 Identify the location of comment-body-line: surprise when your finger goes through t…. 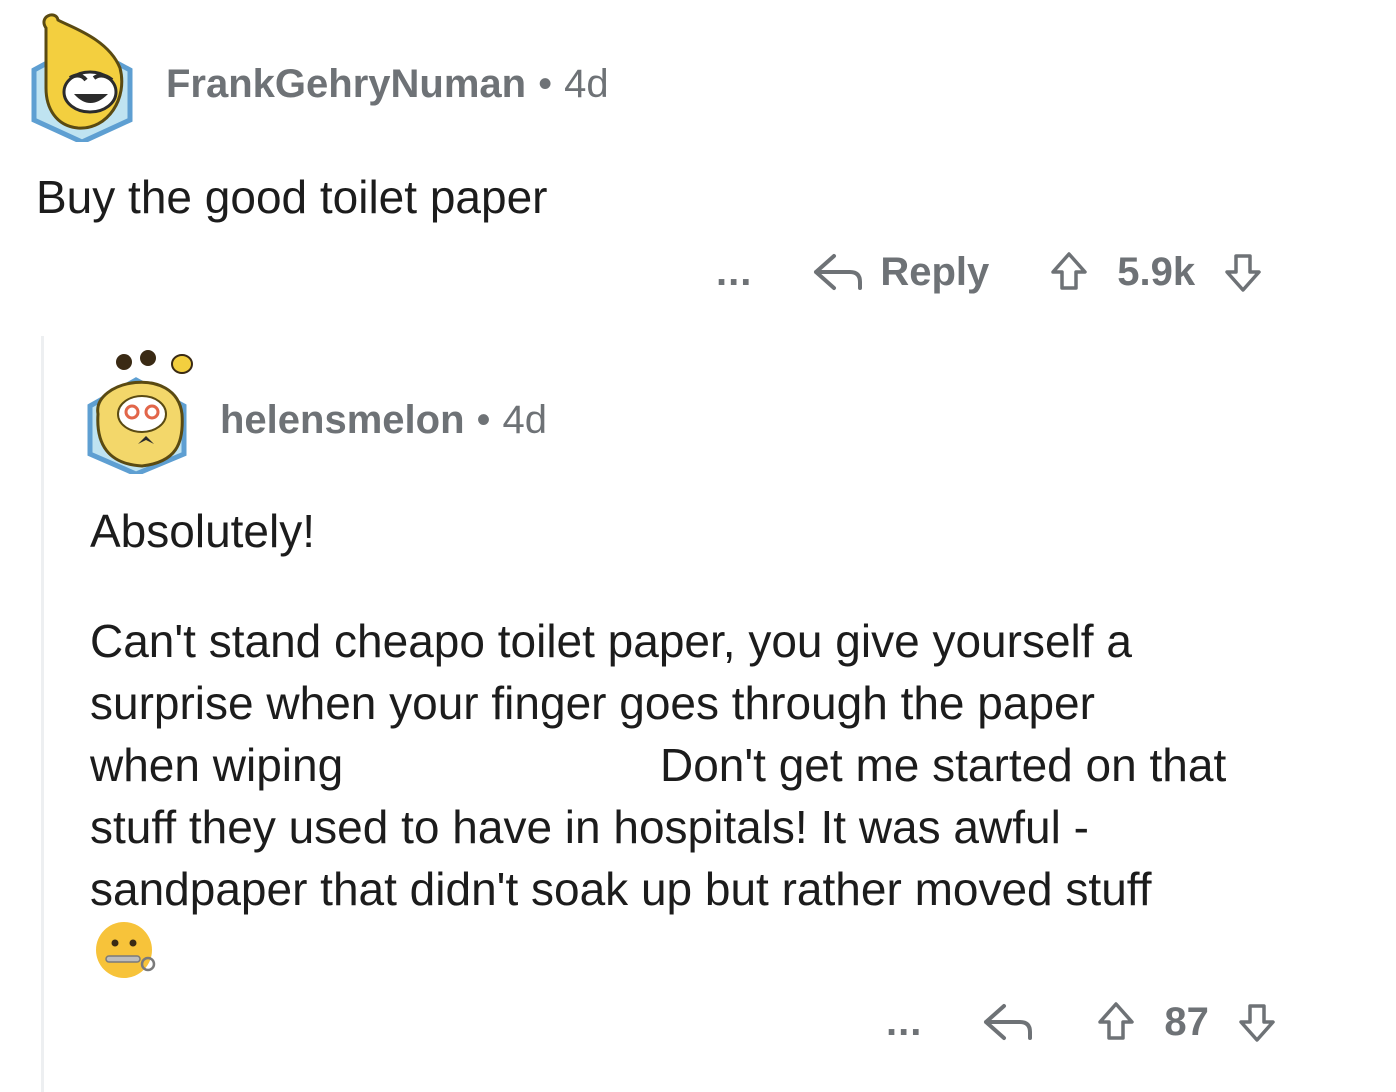
(592, 703).